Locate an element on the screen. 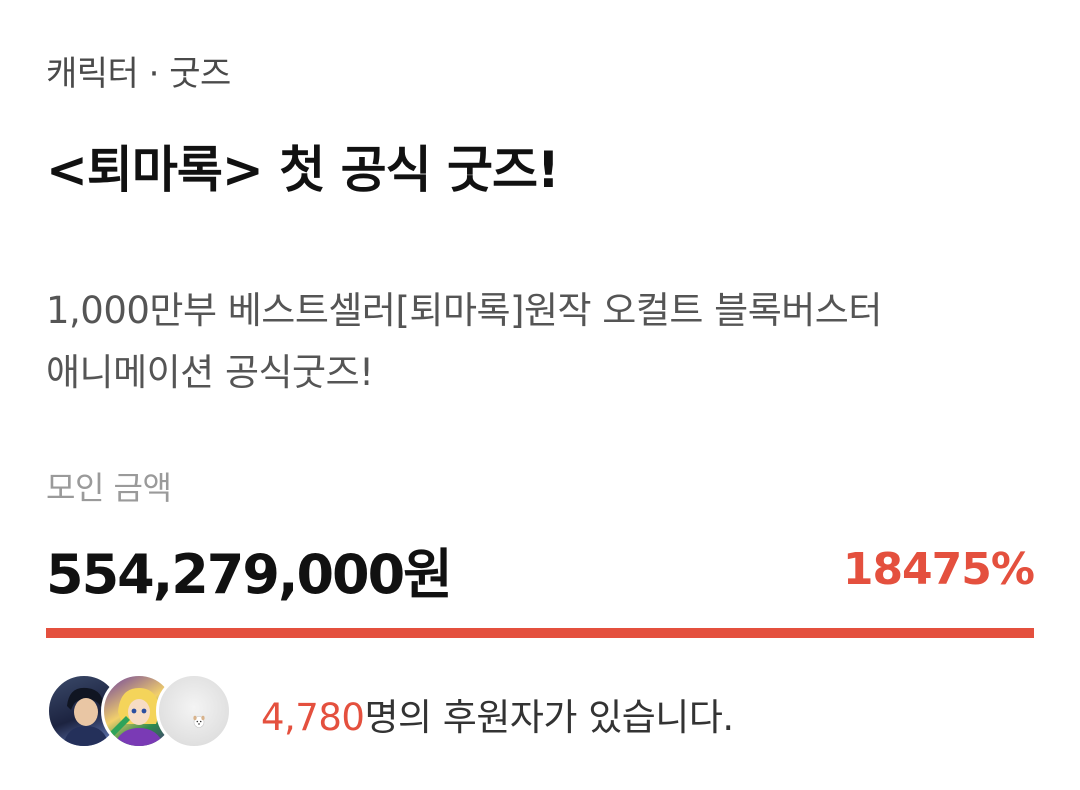 The width and height of the screenshot is (1080, 790). description-line: 애니메이션 공식굿즈! is located at coordinates (210, 372).